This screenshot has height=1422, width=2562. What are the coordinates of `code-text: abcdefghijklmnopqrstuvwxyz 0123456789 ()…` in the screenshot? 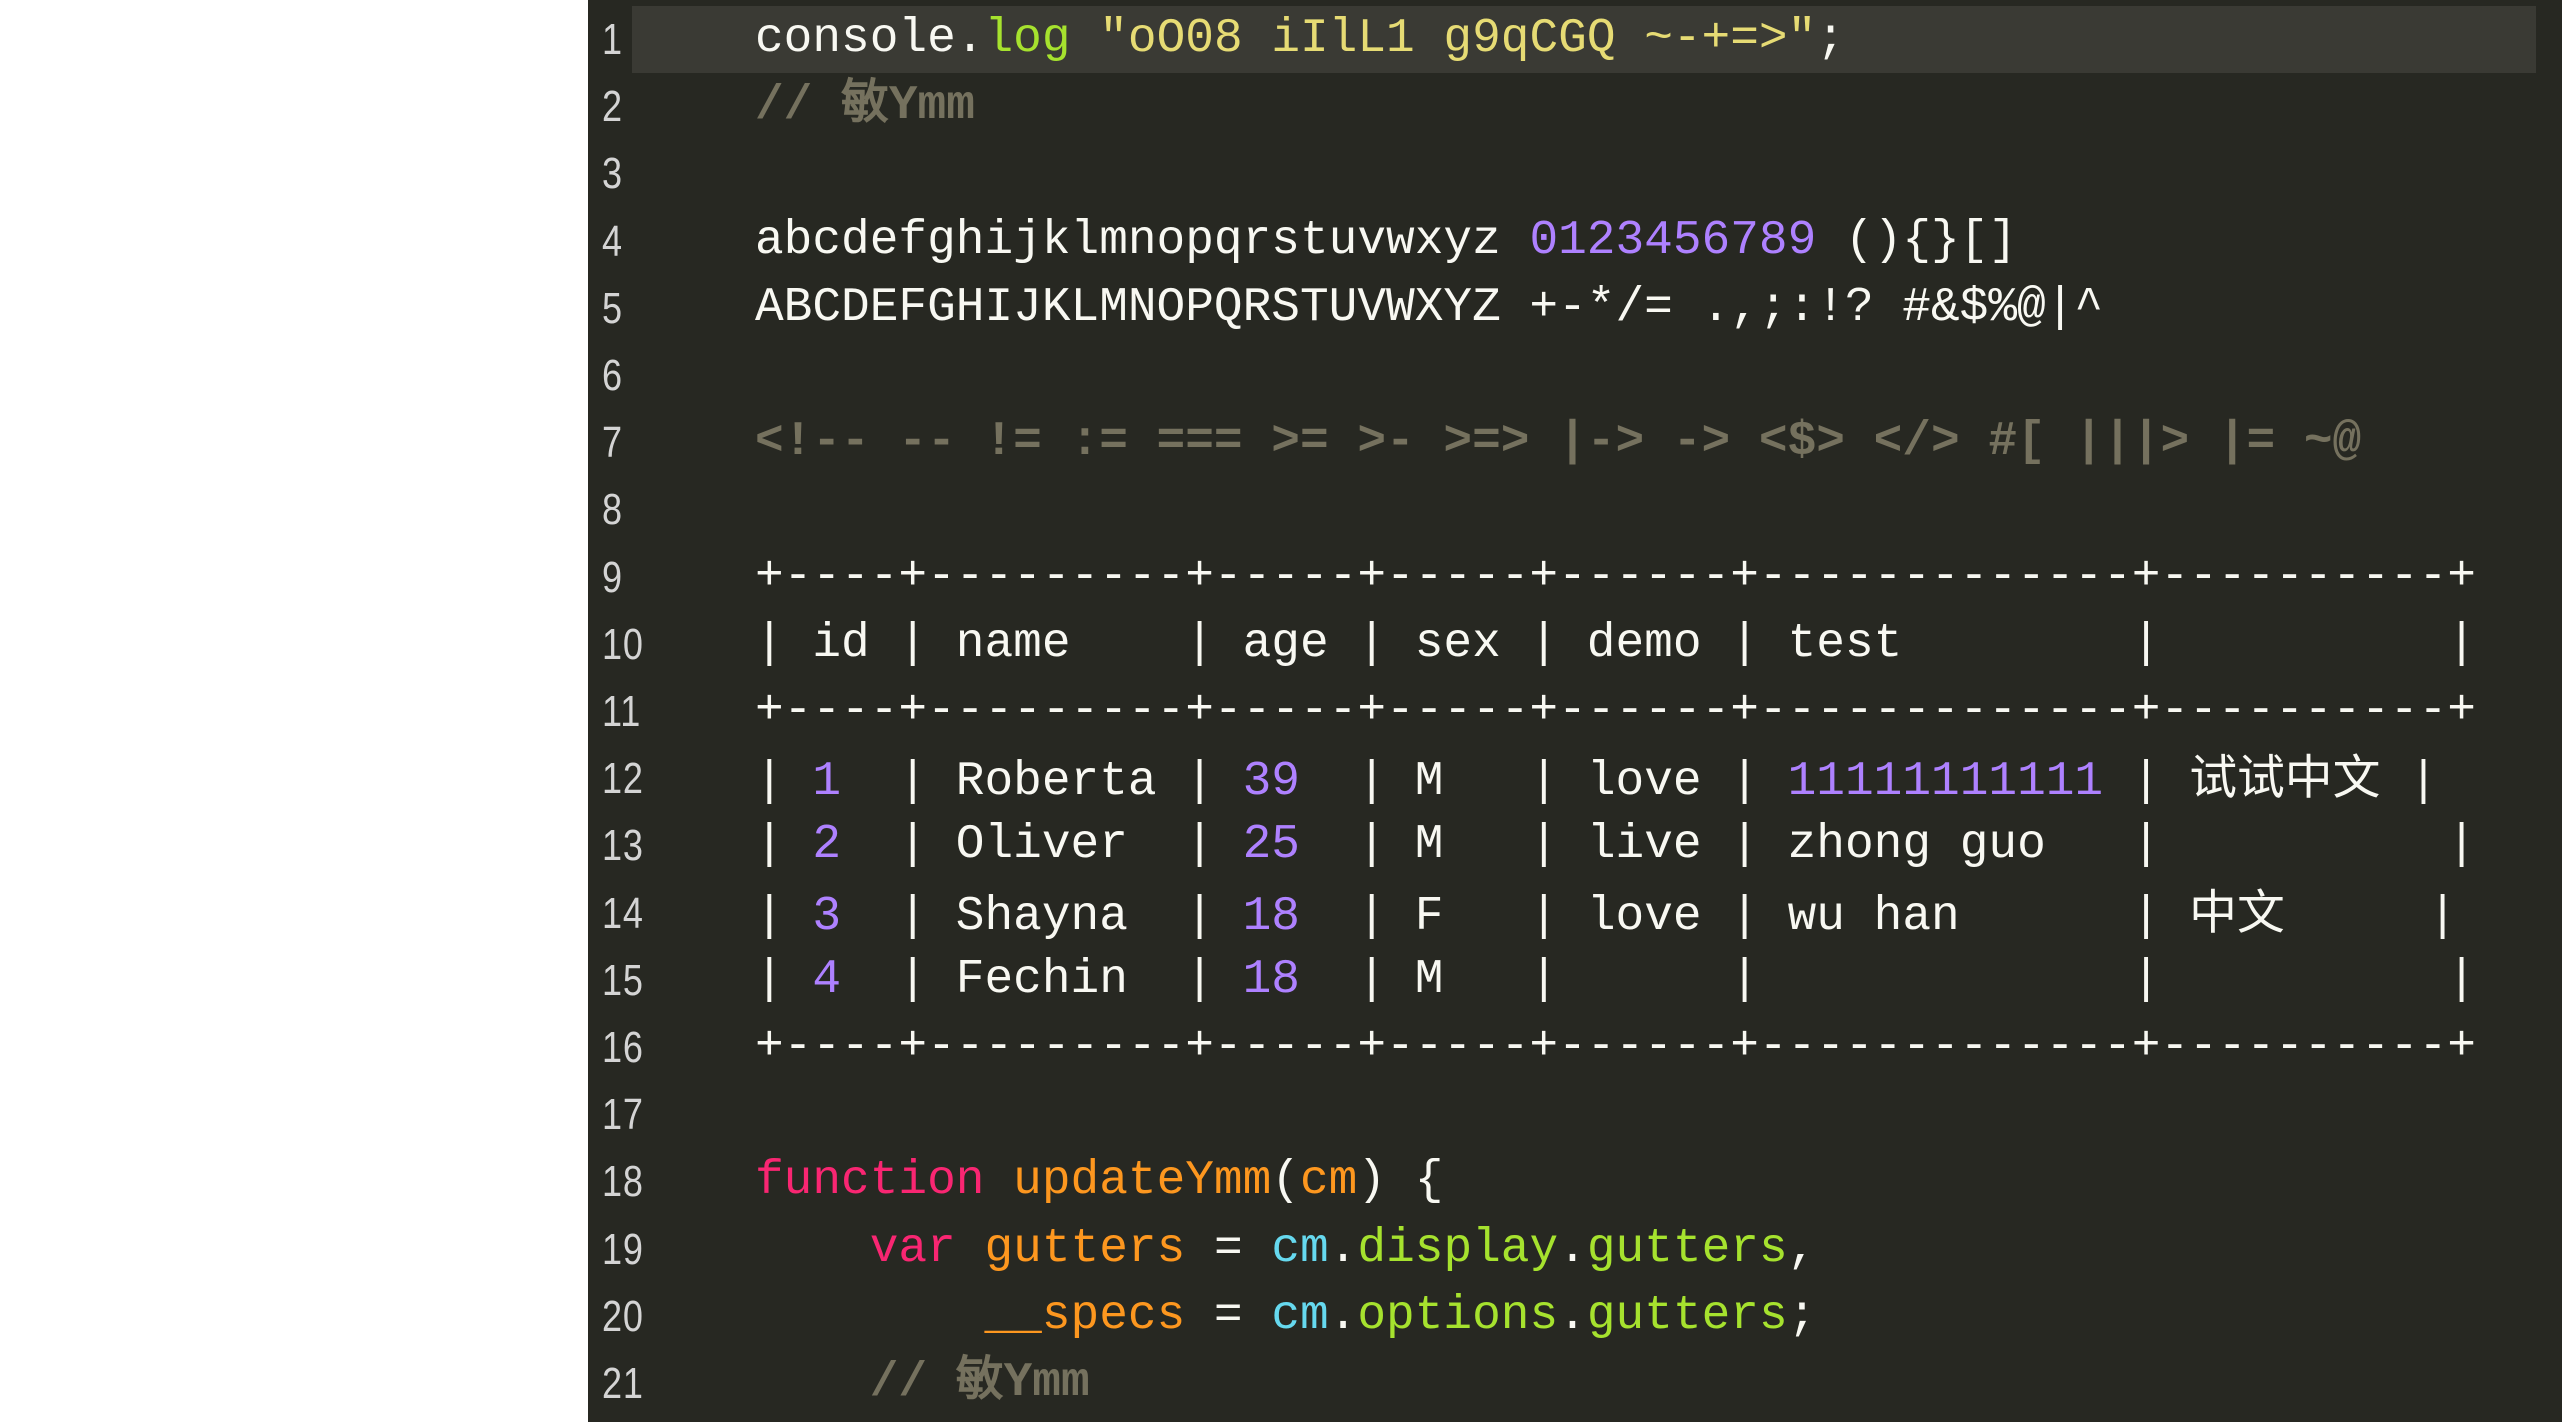 It's located at (1386, 241).